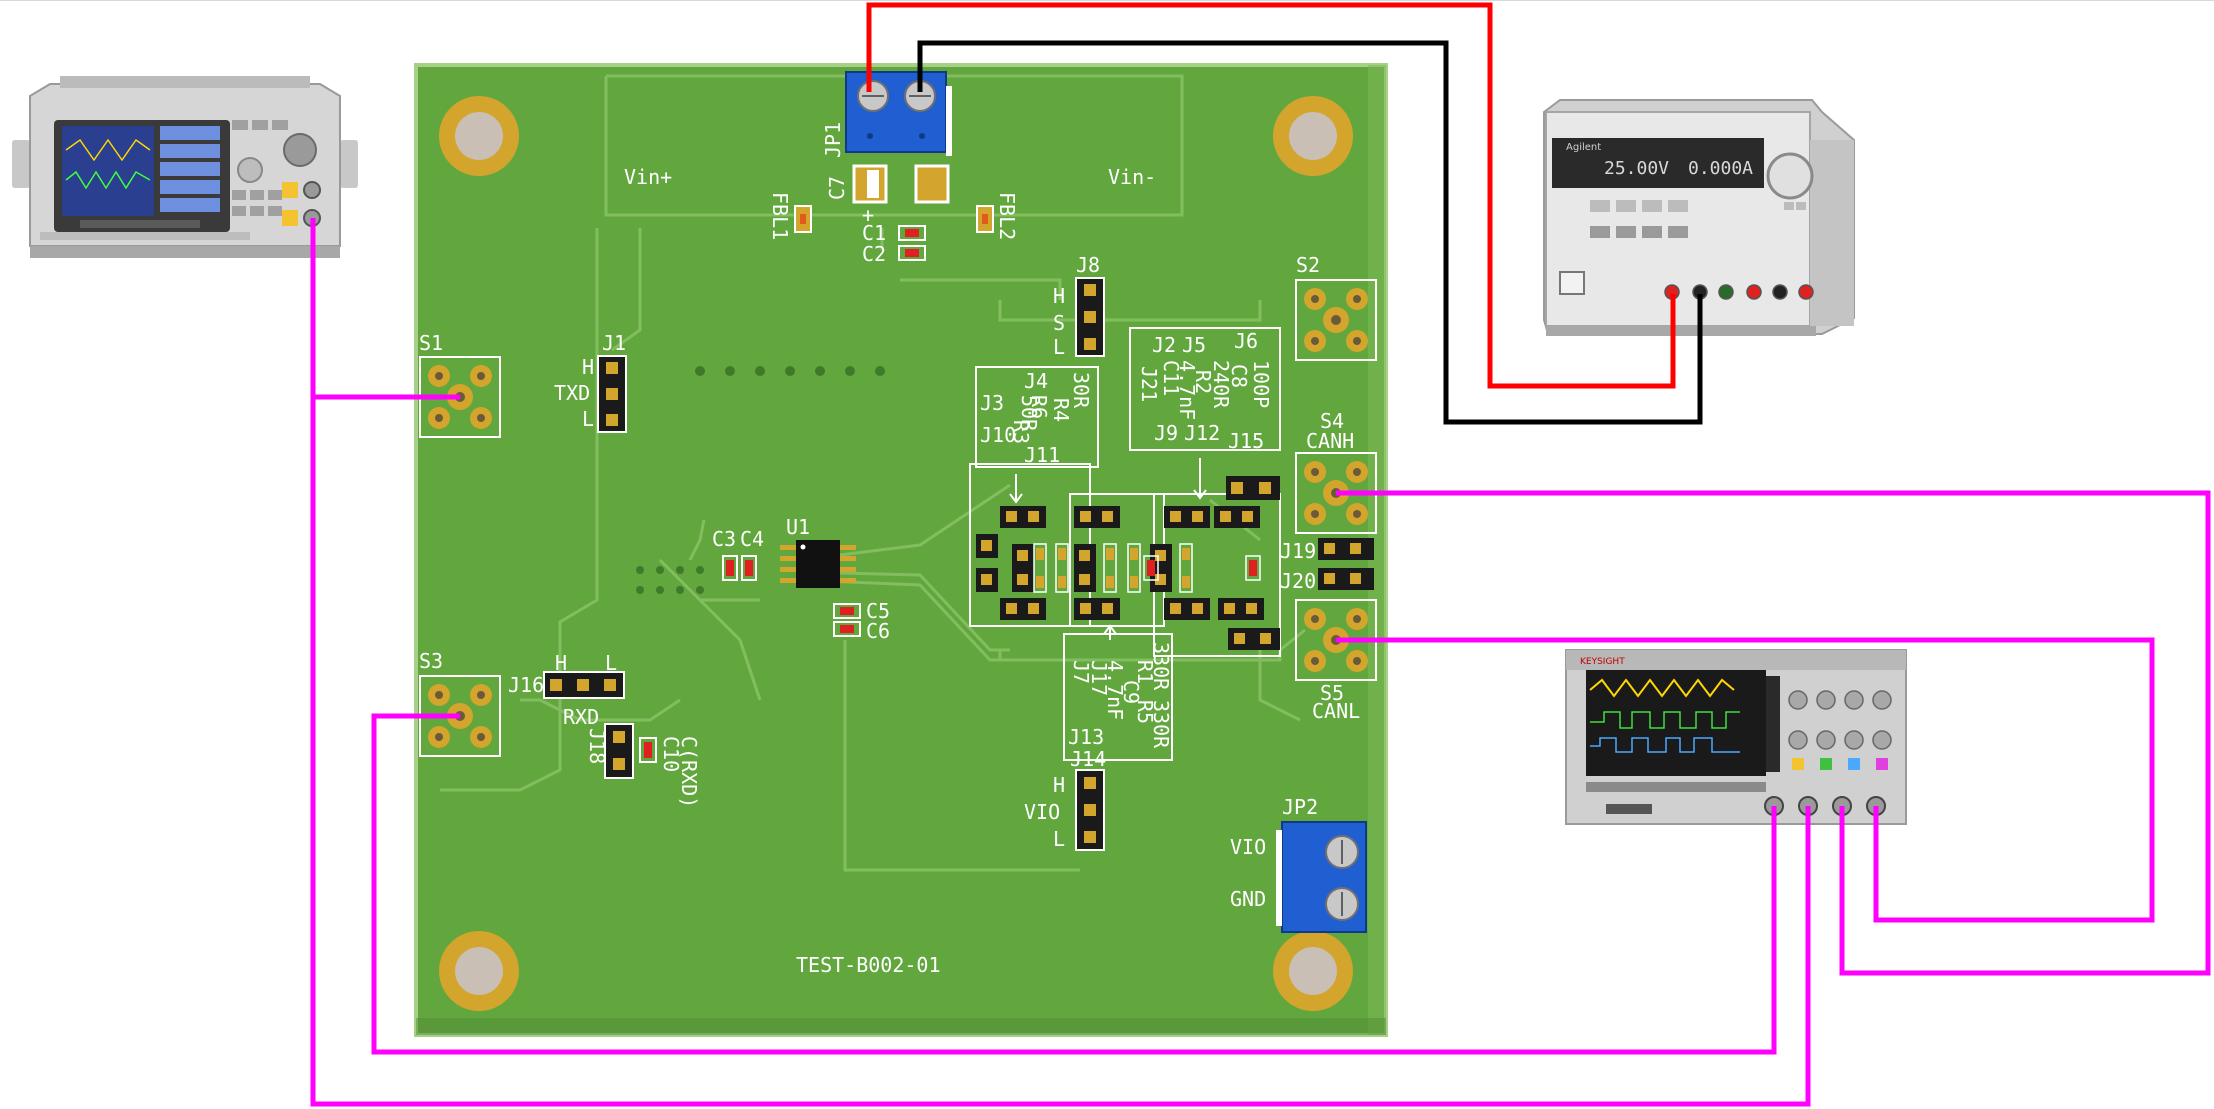 Image resolution: width=2214 pixels, height=1109 pixels. Describe the element at coordinates (588, 419) in the screenshot. I see `j1-l-label: L` at that location.